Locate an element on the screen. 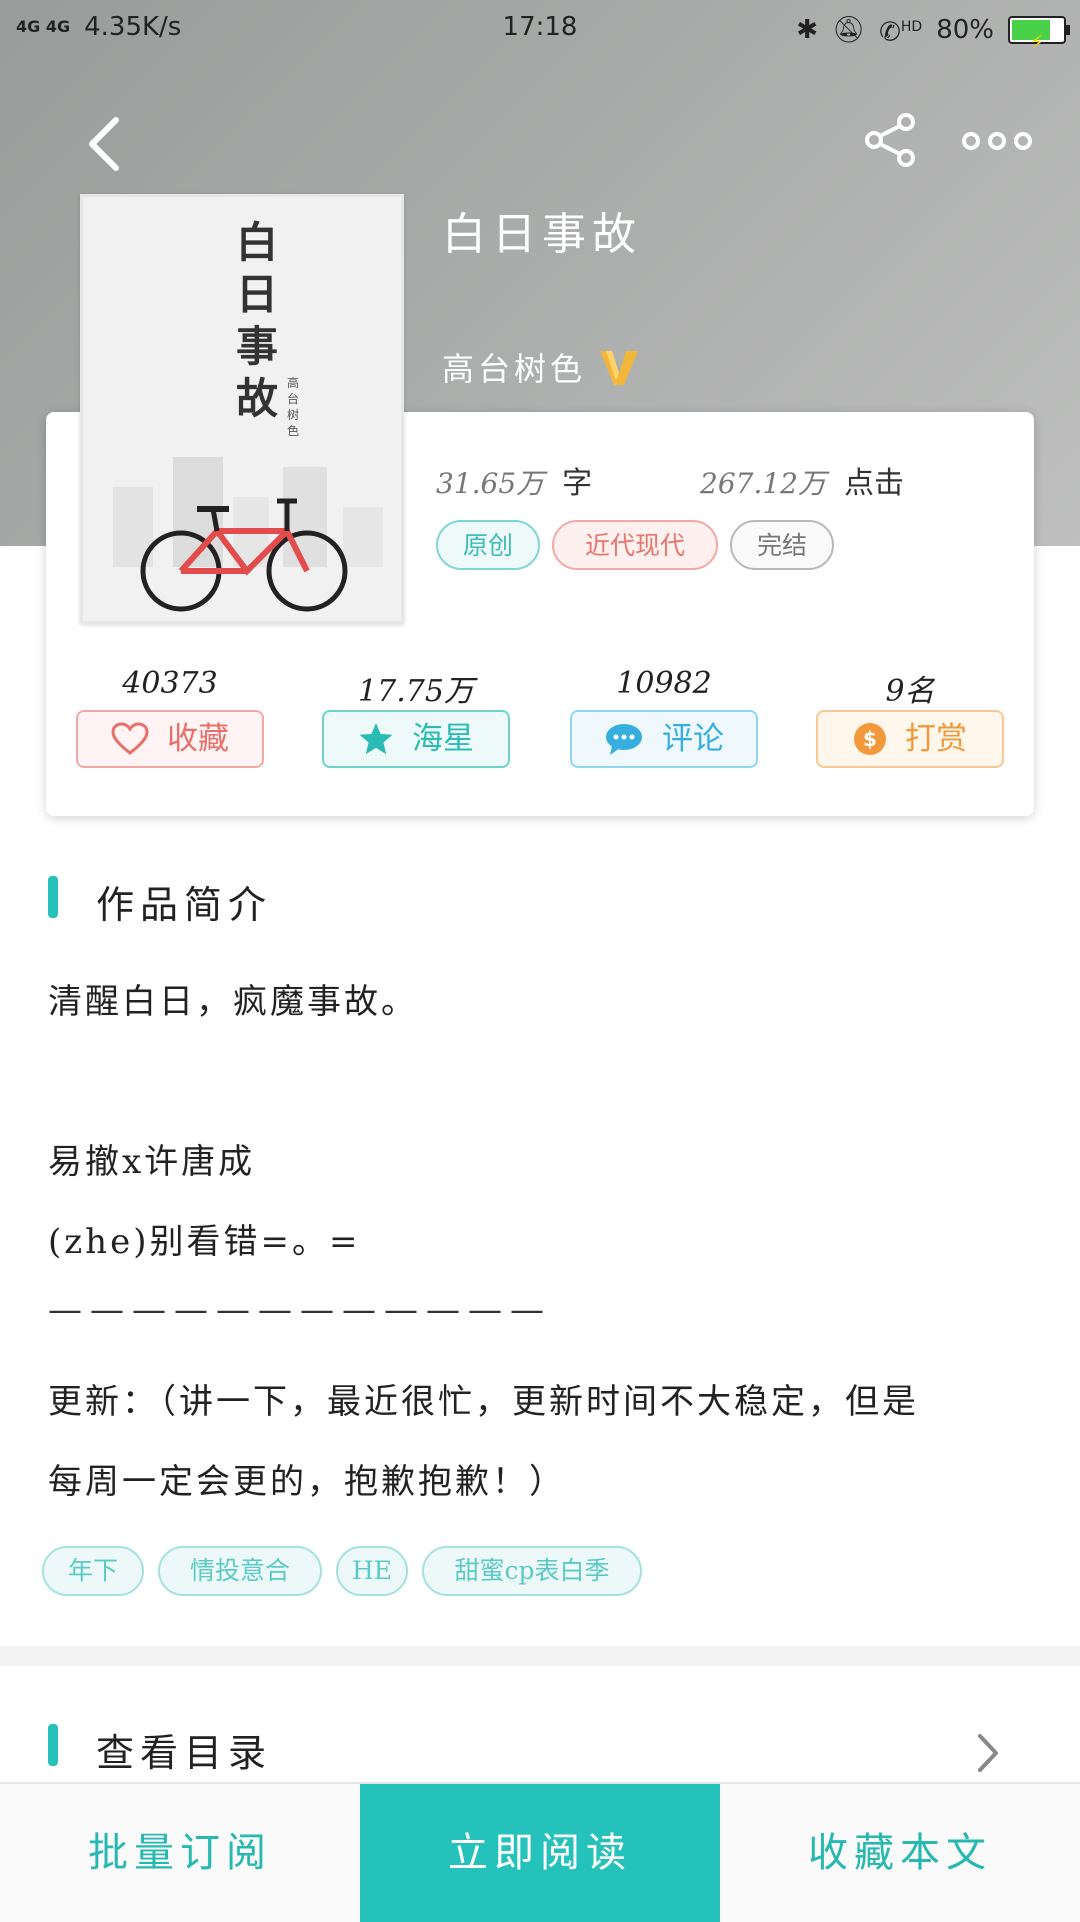  click-count-label: 点击 is located at coordinates (873, 483).